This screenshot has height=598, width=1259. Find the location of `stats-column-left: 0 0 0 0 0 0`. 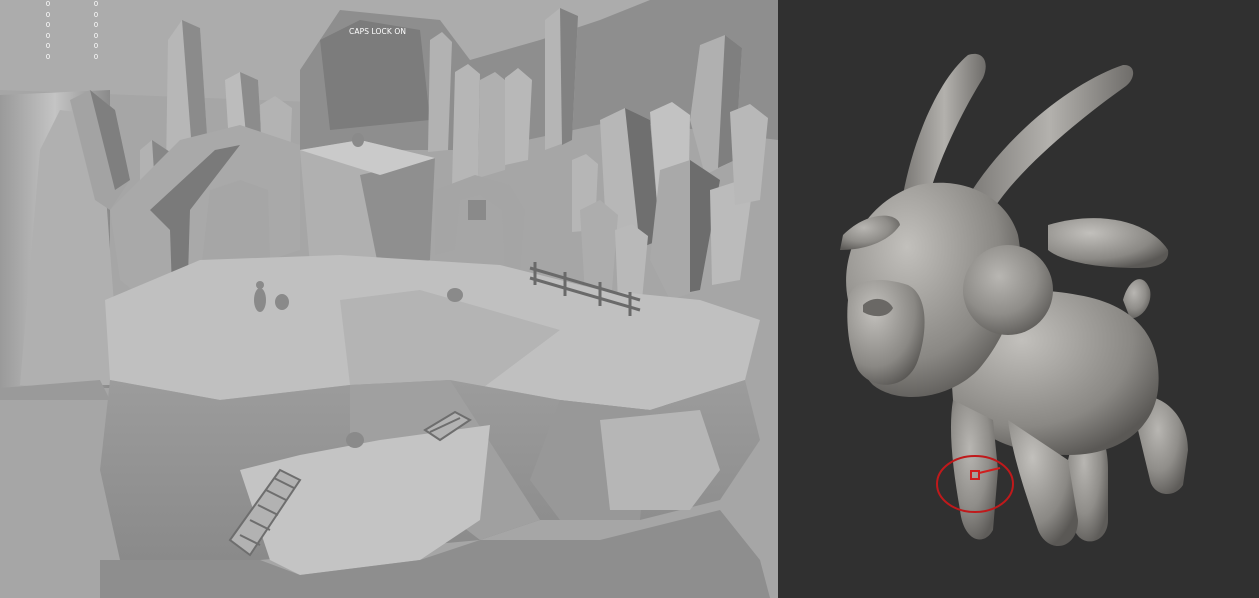

stats-column-left: 0 0 0 0 0 0 is located at coordinates (48, 31).